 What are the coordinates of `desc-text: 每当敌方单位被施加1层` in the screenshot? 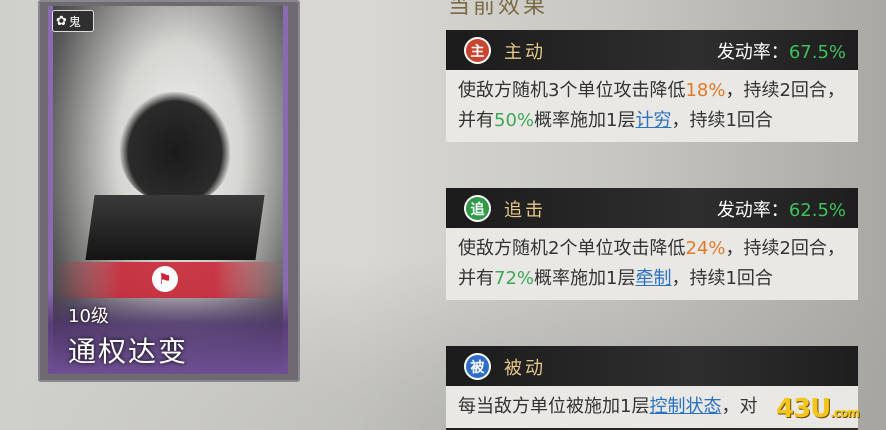 It's located at (554, 406).